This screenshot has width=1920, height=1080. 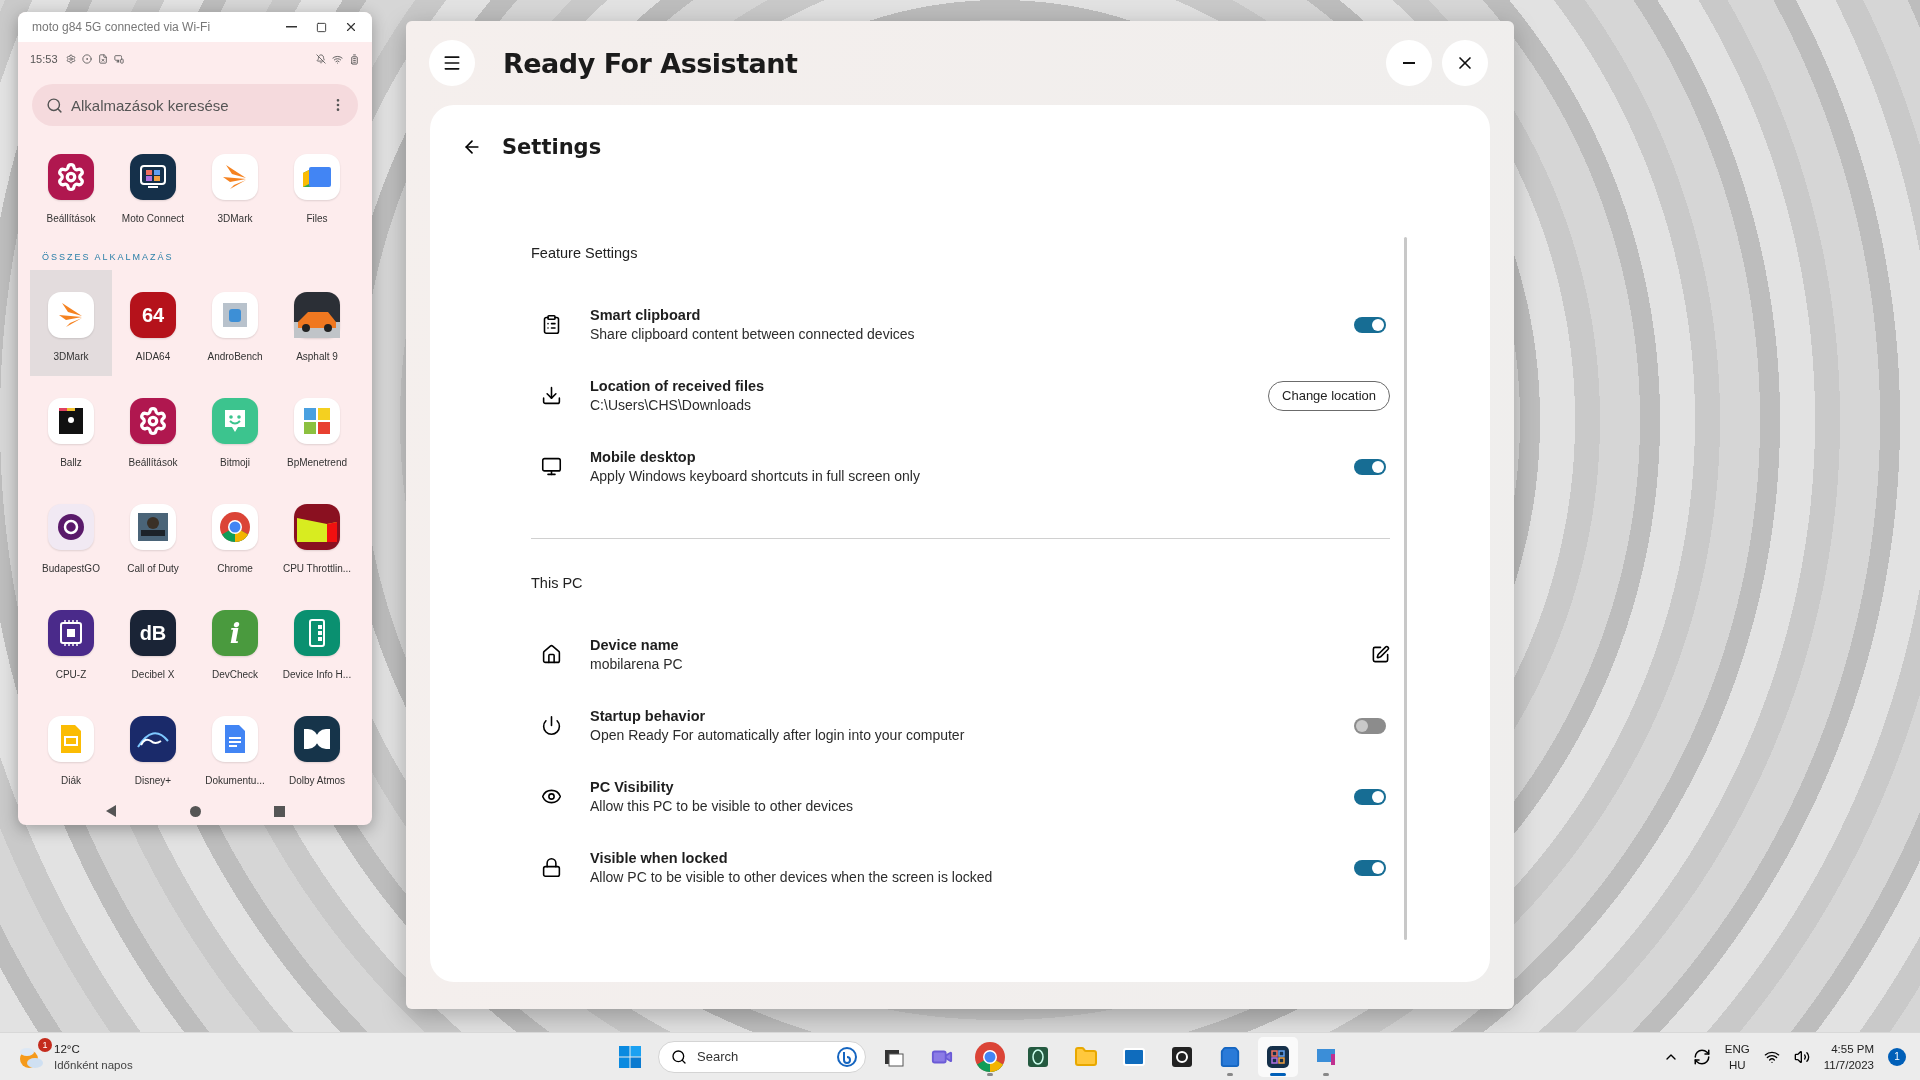 What do you see at coordinates (551, 725) in the screenshot?
I see `power-icon` at bounding box center [551, 725].